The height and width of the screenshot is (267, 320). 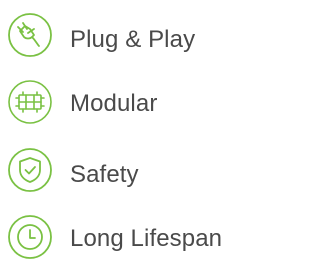 I want to click on shield-icon, so click(x=30, y=170).